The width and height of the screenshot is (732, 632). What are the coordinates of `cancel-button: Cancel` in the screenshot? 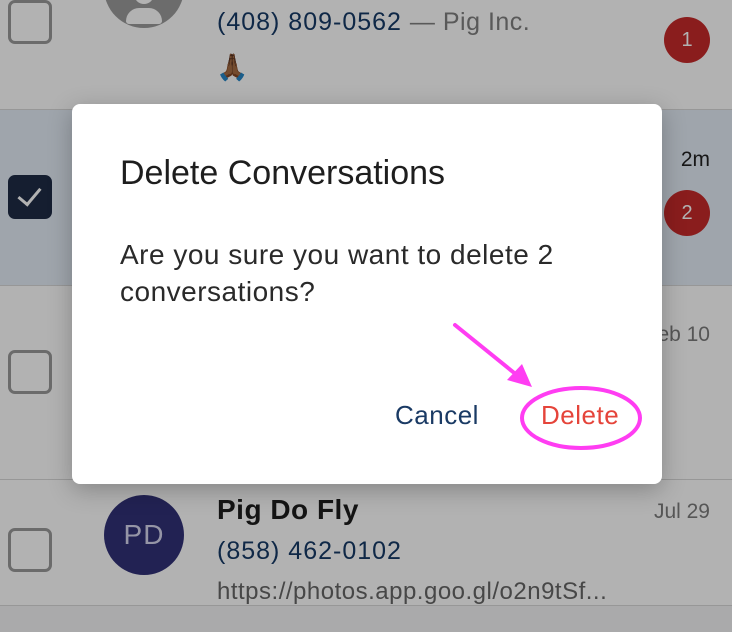 It's located at (437, 415).